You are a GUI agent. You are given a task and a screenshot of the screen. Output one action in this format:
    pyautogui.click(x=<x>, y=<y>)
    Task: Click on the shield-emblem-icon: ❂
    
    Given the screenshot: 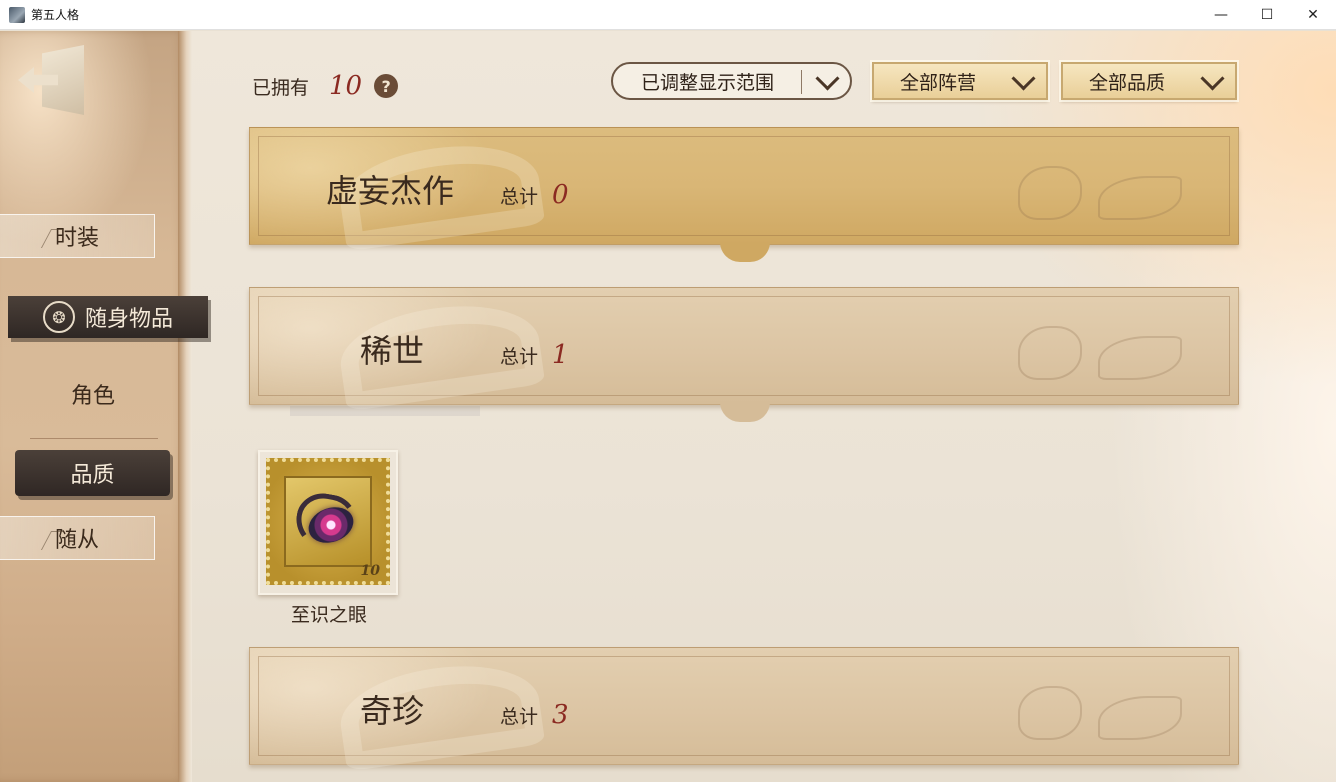 What is the action you would take?
    pyautogui.click(x=58, y=317)
    